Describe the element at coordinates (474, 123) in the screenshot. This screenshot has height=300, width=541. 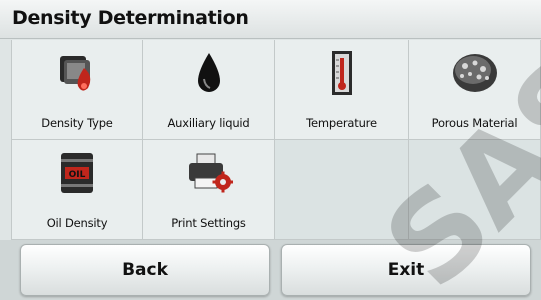
I see `tile-label: Porous Material` at that location.